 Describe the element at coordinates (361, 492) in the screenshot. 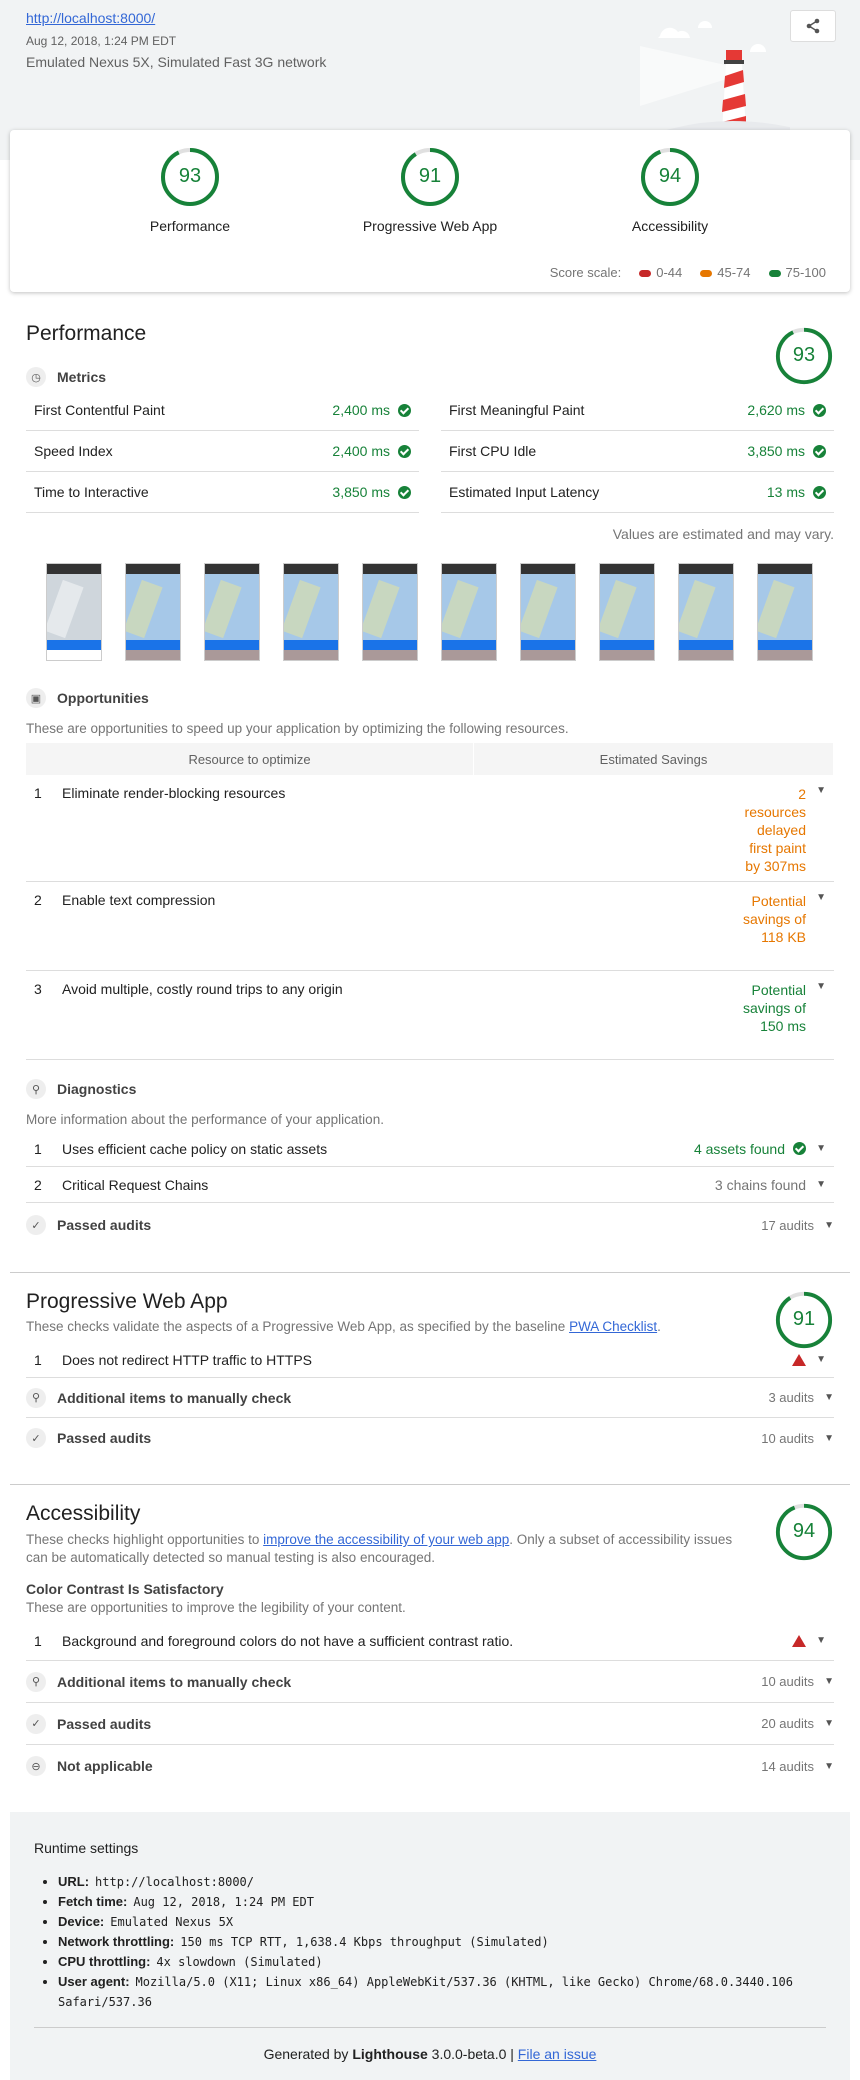

I see `metric-value: 3,850 ms` at that location.